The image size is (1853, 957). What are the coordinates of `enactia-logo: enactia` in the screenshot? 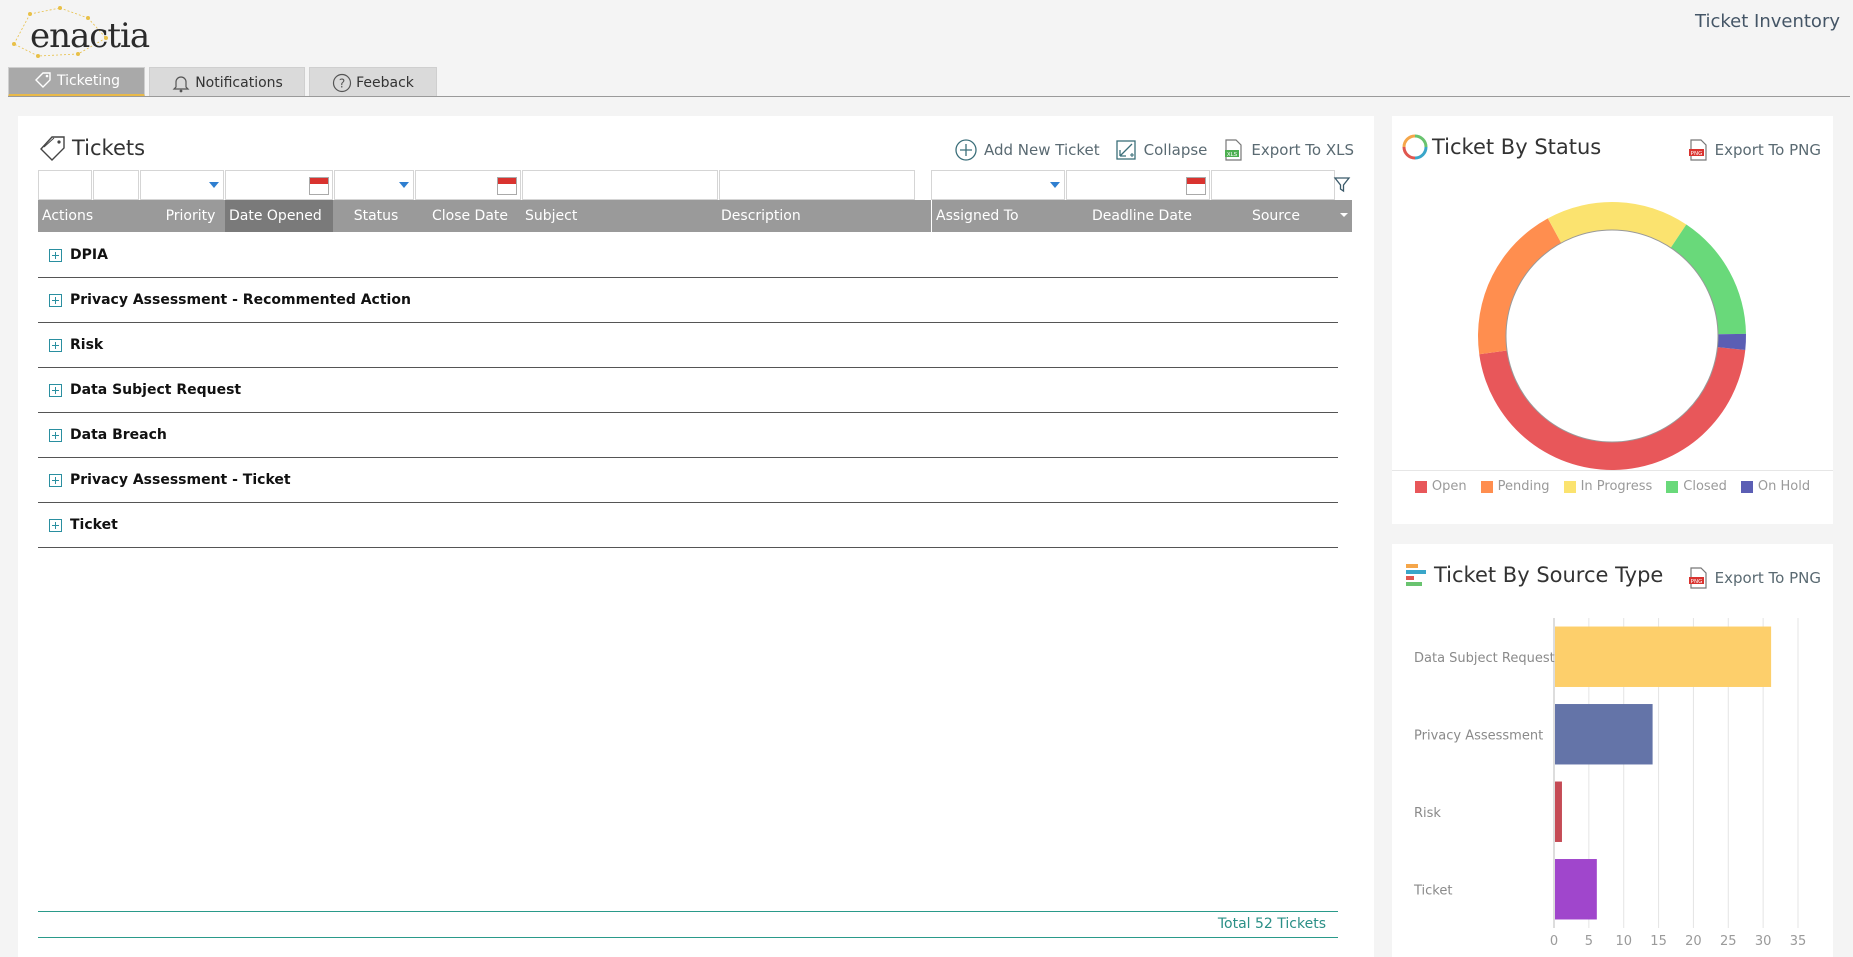 It's located at (79, 31).